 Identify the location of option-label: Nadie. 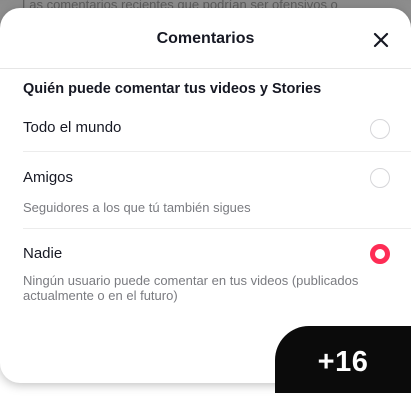
(43, 253).